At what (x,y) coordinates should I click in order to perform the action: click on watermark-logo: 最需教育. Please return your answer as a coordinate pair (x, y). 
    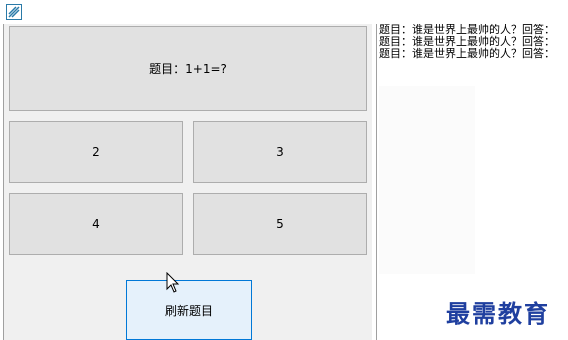
    Looking at the image, I should click on (498, 313).